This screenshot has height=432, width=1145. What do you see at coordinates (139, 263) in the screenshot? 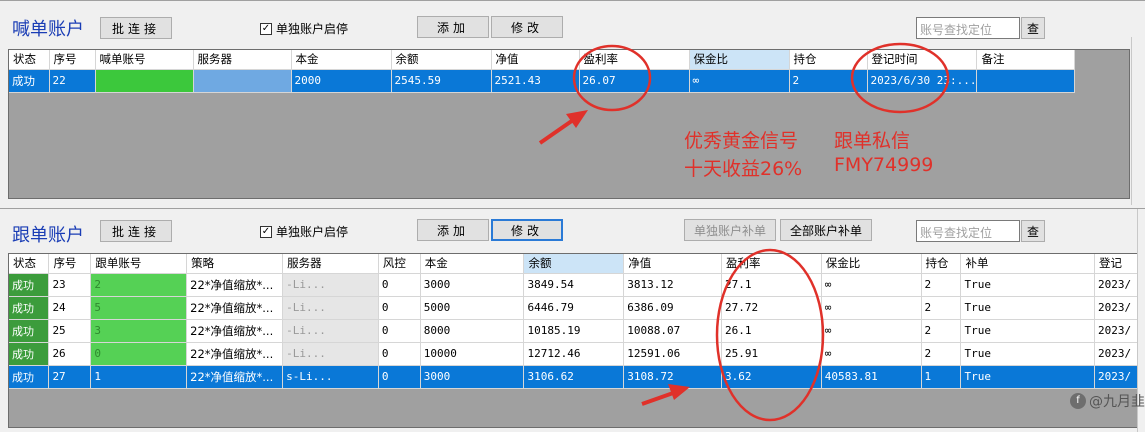
I see `col-header-account: 跟单账号` at bounding box center [139, 263].